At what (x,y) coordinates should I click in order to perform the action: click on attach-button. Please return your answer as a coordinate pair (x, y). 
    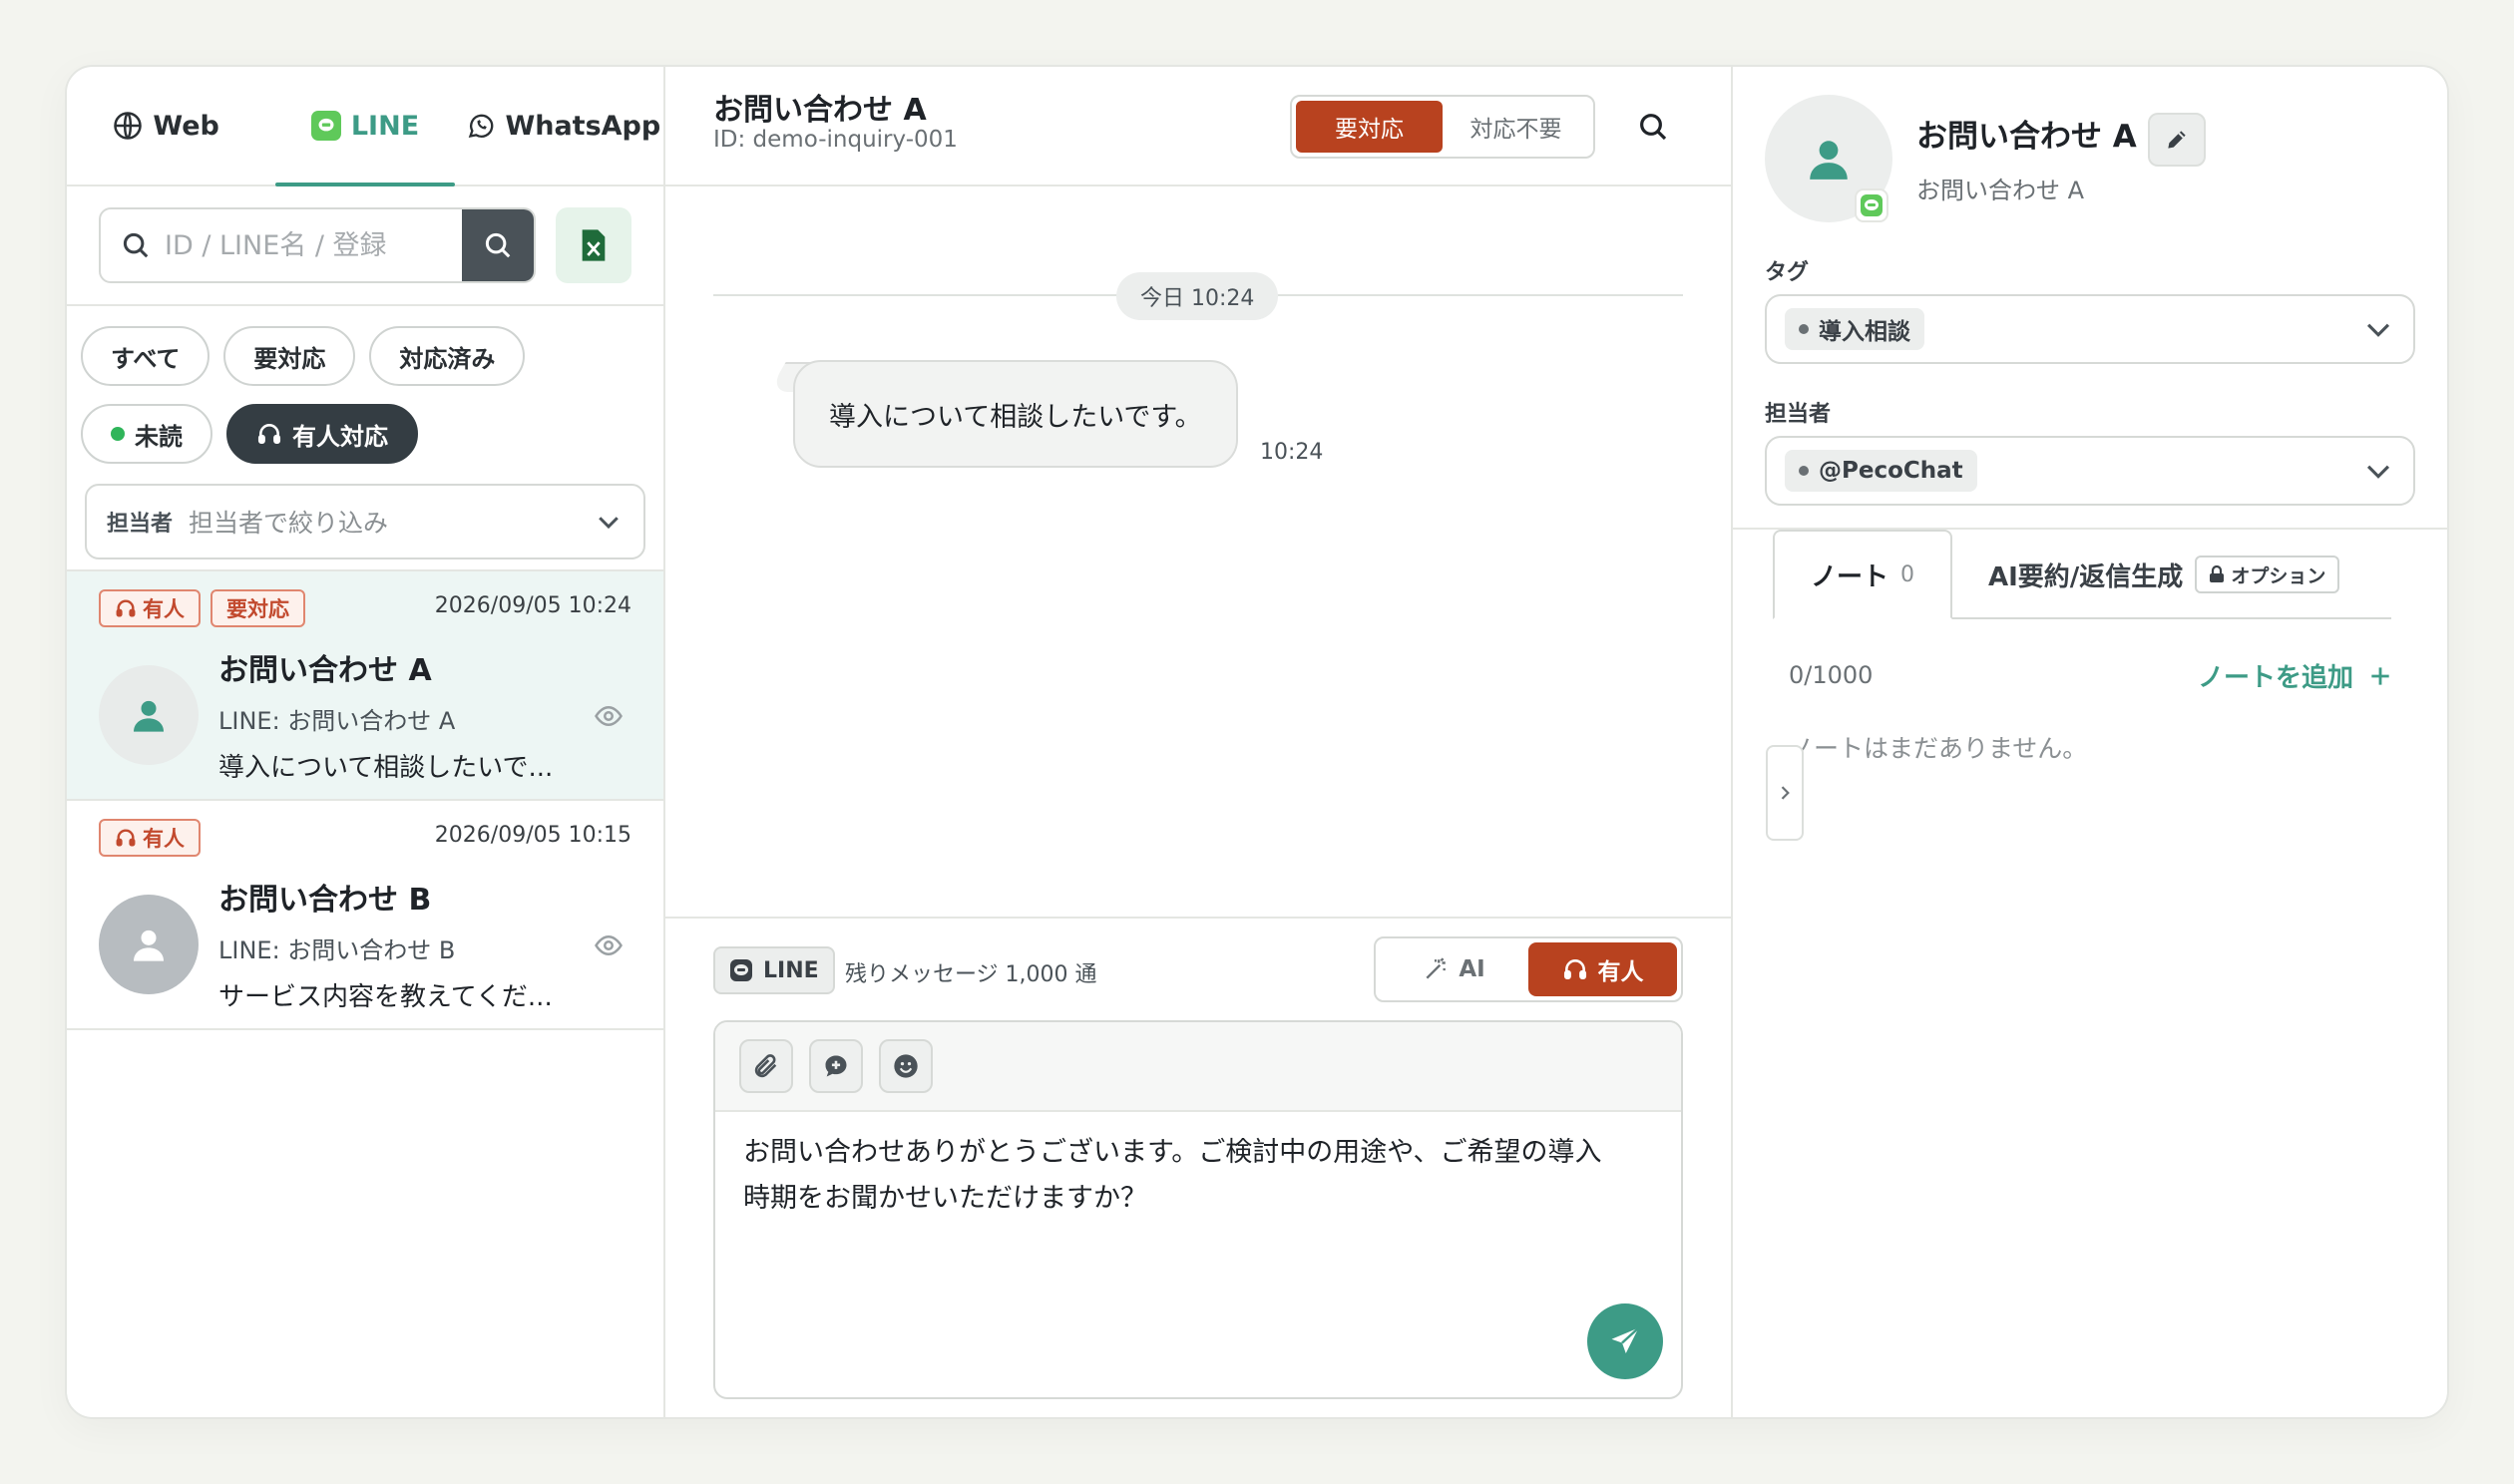
    Looking at the image, I should click on (766, 1066).